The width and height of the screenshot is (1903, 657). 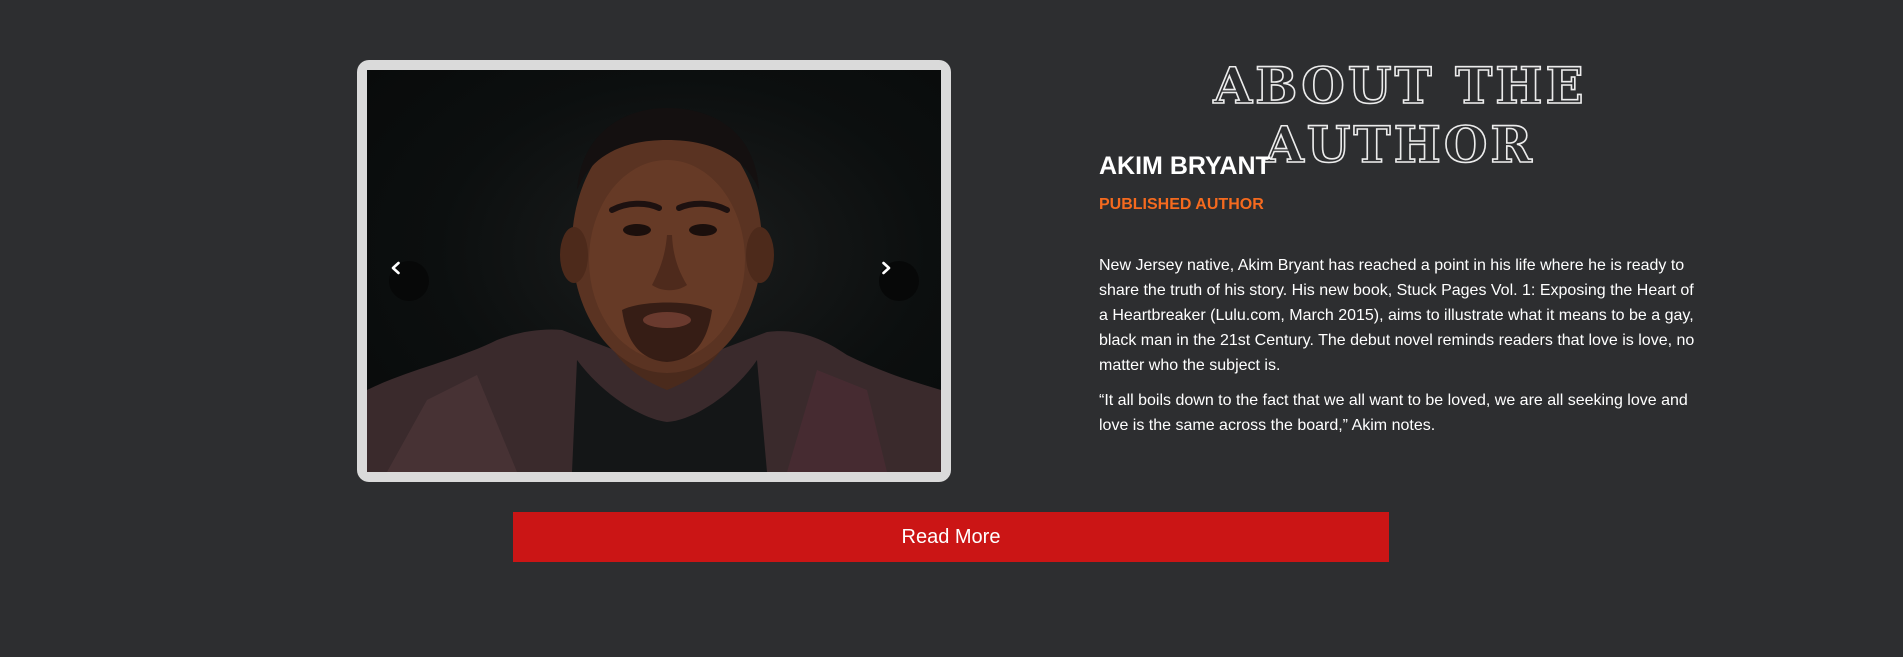 I want to click on chevron-right-icon, so click(x=886, y=268).